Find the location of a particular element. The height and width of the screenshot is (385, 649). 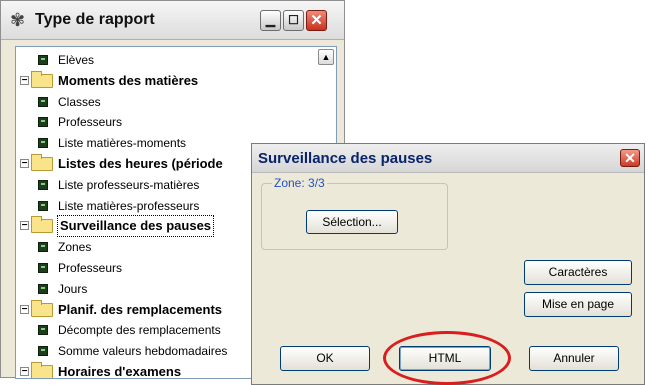

maximize-icon: ☐ is located at coordinates (293, 20).